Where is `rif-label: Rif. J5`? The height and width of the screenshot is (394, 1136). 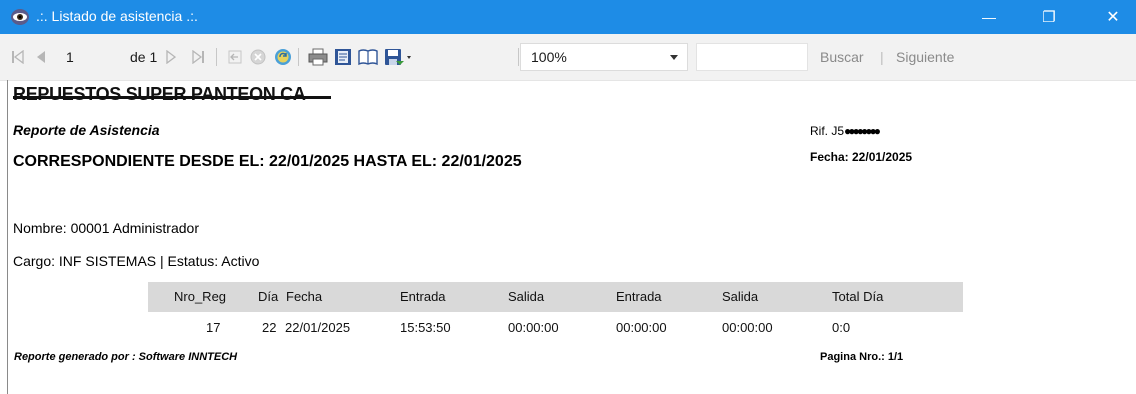 rif-label: Rif. J5 is located at coordinates (827, 131).